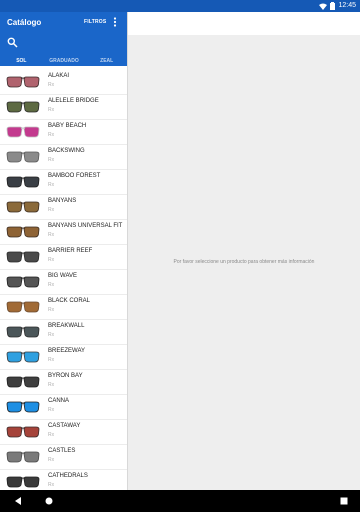 The width and height of the screenshot is (360, 512). What do you see at coordinates (67, 351) in the screenshot?
I see `product-name: BREEZEWAY` at bounding box center [67, 351].